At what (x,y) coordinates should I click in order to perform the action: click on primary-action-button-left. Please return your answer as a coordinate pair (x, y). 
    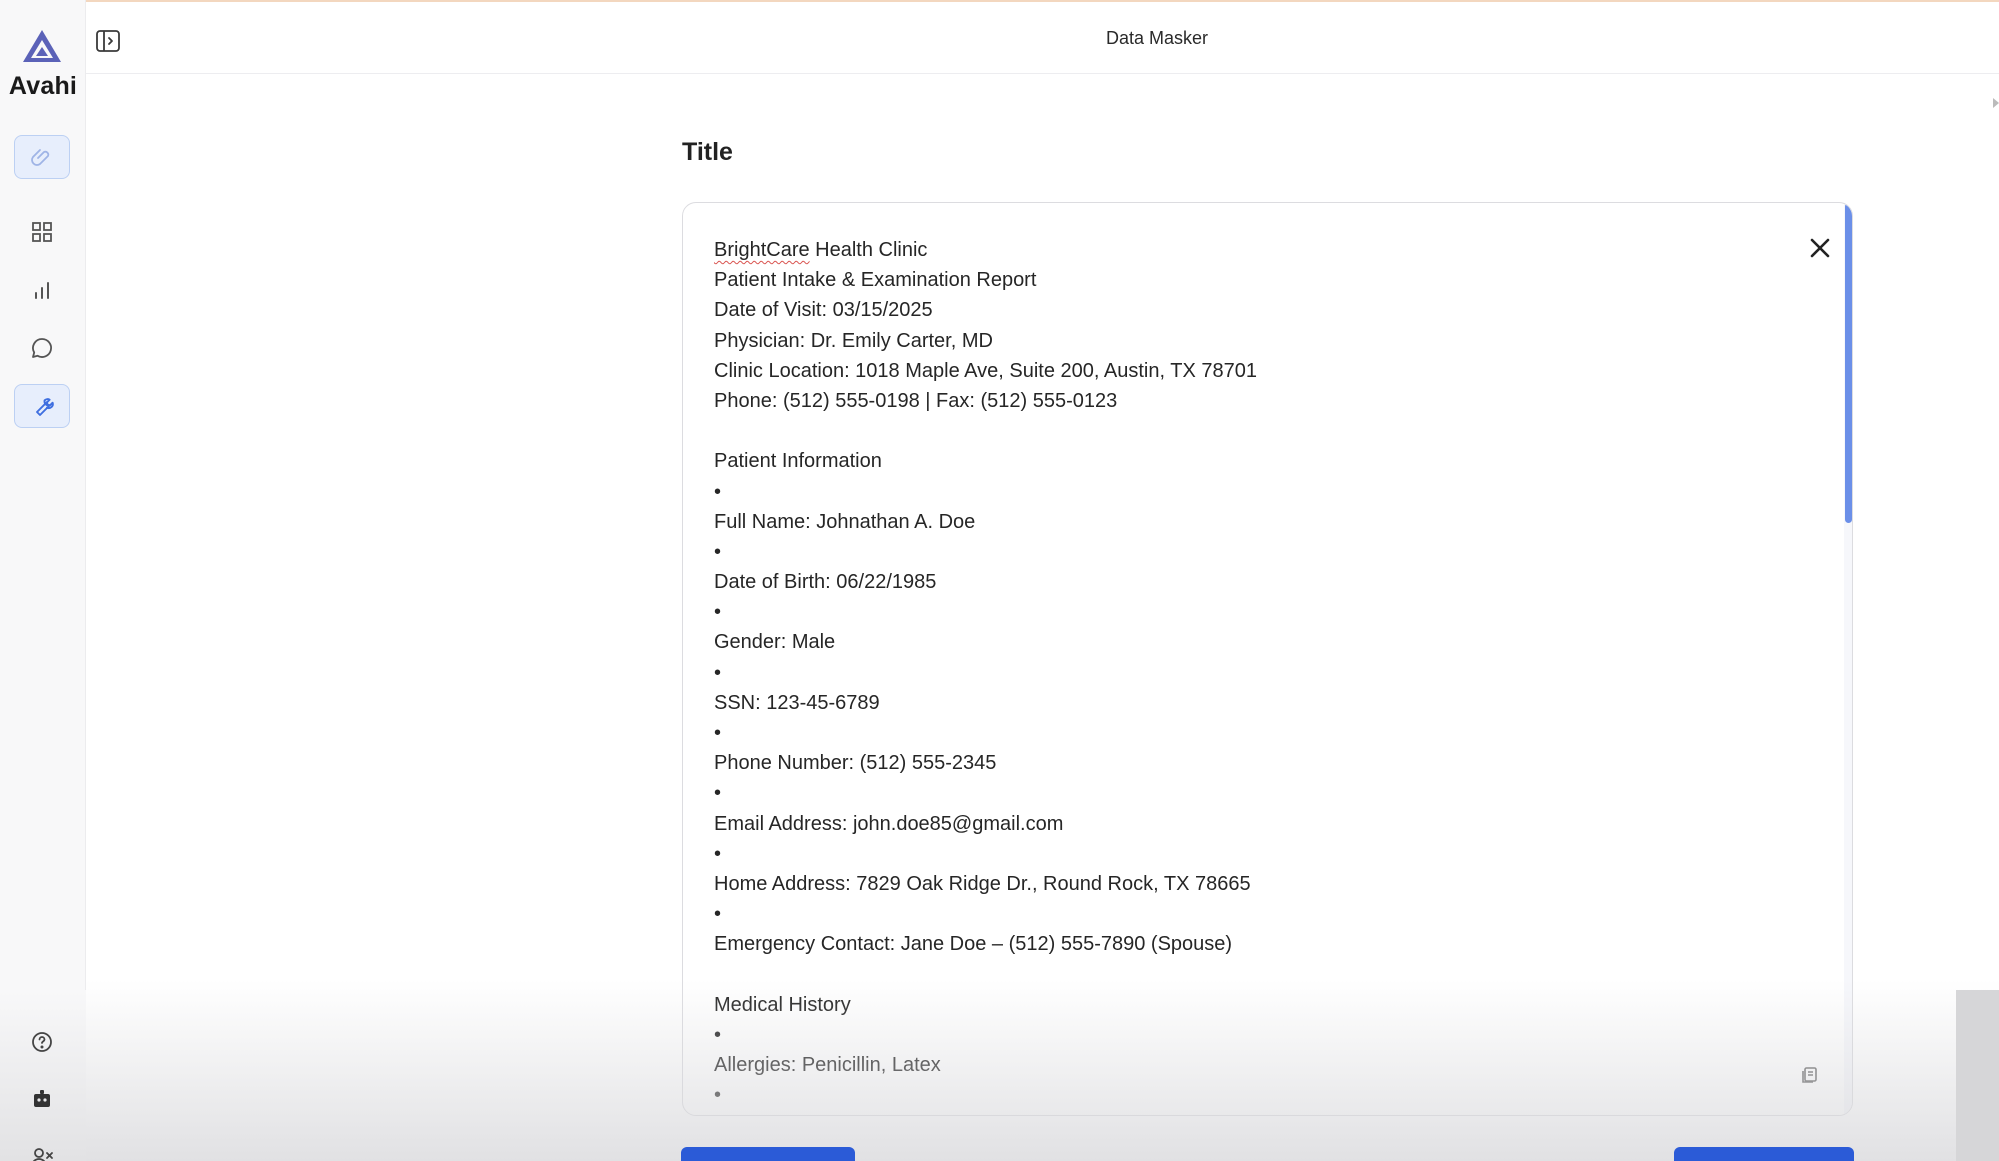
    Looking at the image, I should click on (768, 1154).